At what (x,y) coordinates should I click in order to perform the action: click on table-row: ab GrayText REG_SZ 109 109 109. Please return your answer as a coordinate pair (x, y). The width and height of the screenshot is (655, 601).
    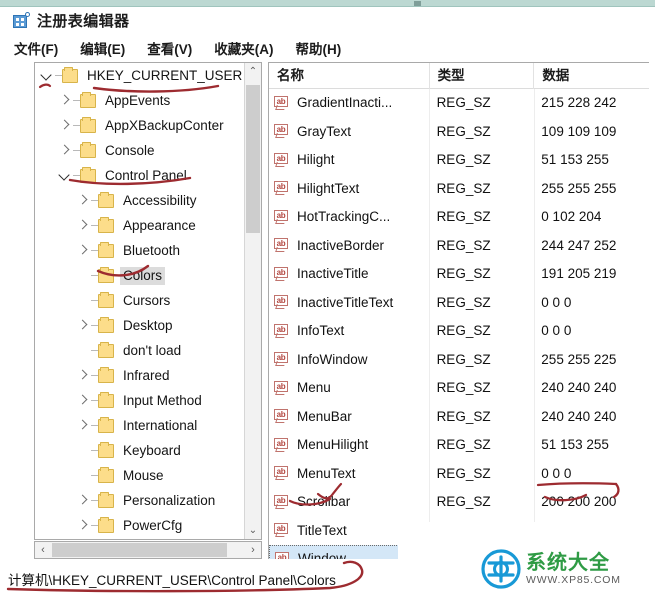
    Looking at the image, I should click on (459, 132).